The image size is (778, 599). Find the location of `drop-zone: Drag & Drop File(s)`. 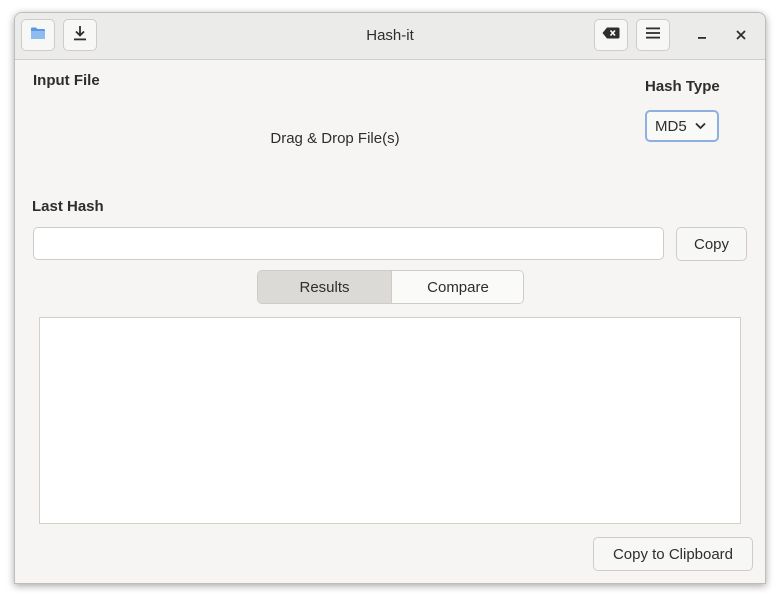

drop-zone: Drag & Drop File(s) is located at coordinates (335, 138).